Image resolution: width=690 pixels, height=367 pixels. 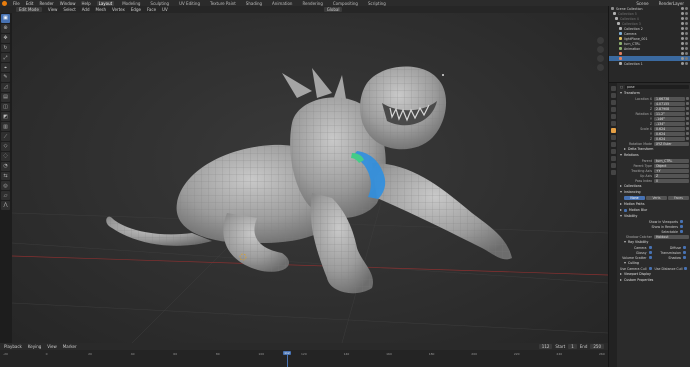 What do you see at coordinates (669, 98) in the screenshot?
I see `transform-value-field: 1.66738` at bounding box center [669, 98].